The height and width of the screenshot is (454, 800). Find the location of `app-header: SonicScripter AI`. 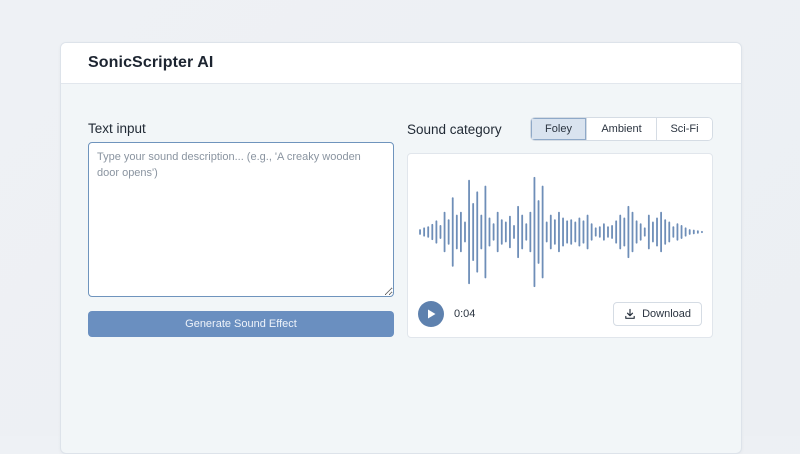

app-header: SonicScripter AI is located at coordinates (401, 63).